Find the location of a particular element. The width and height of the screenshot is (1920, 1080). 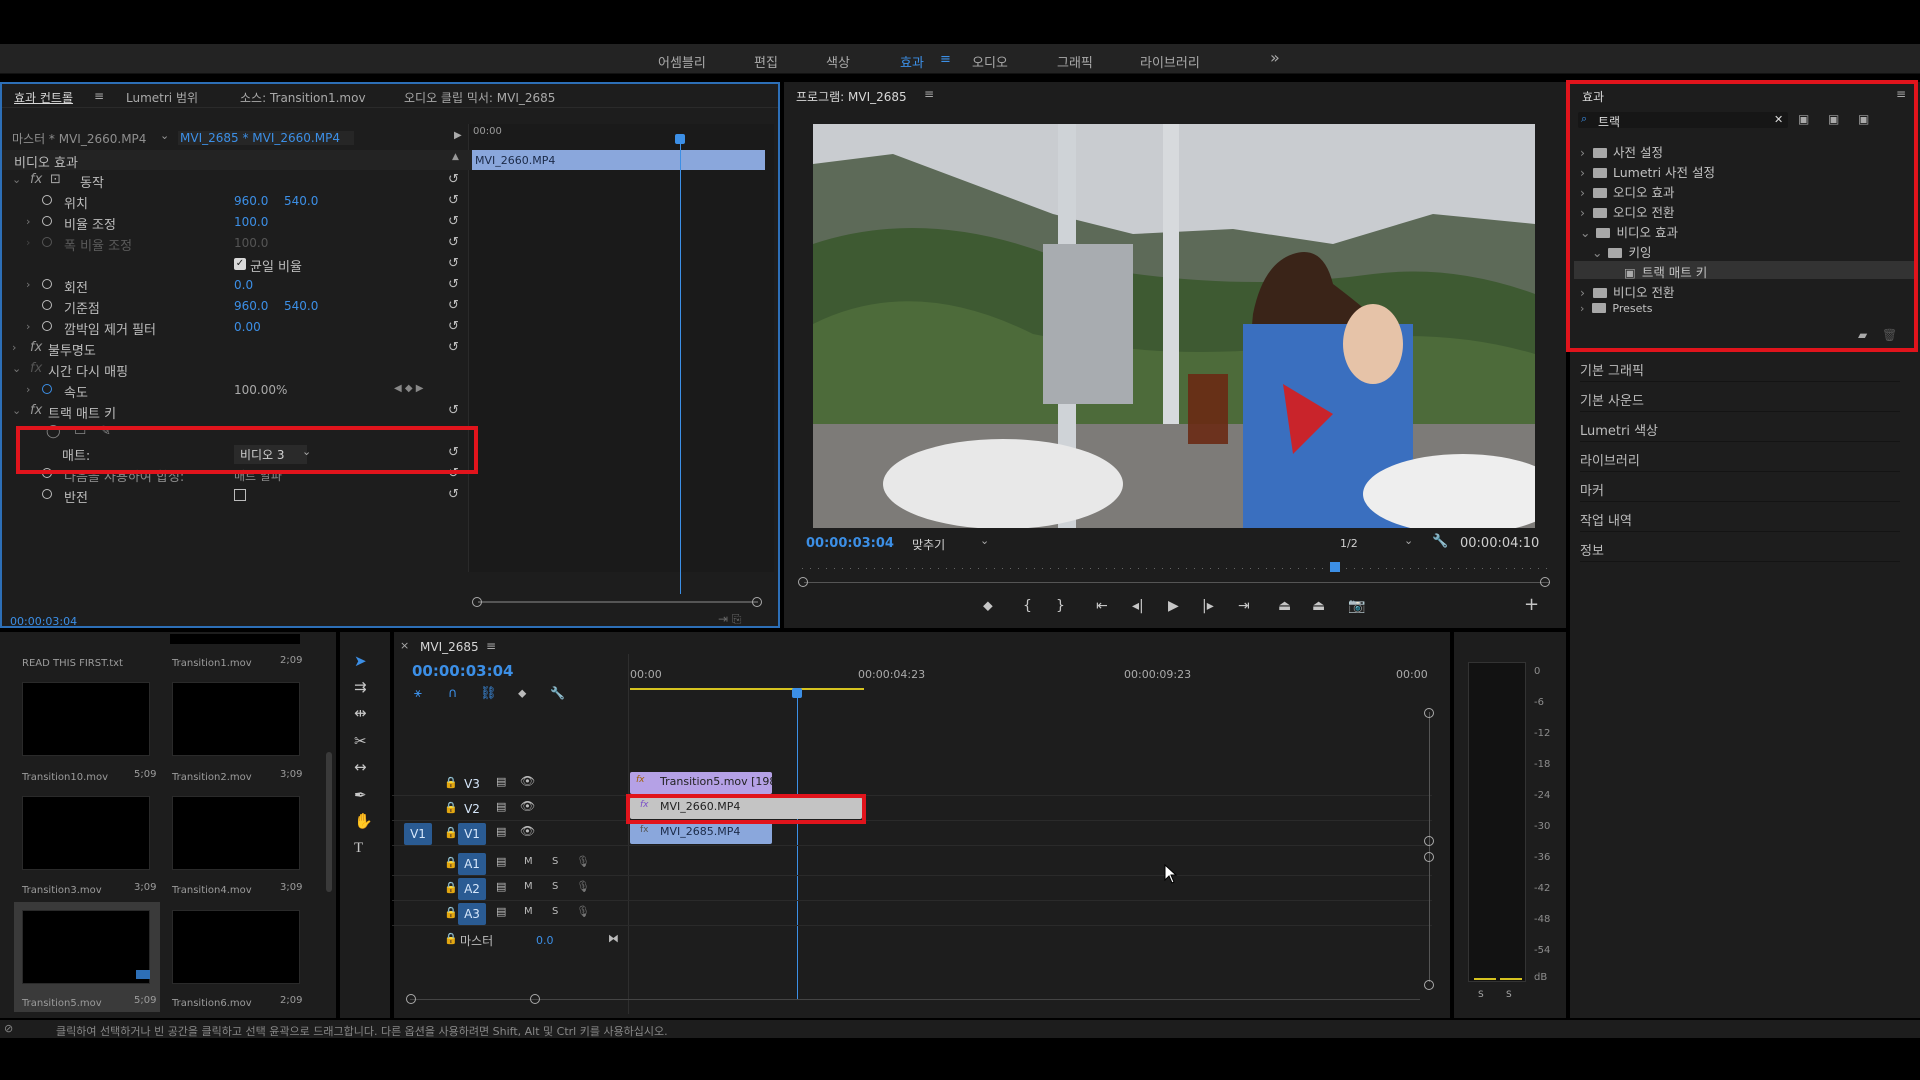

program-title: 프로그램: MVI_2685 is located at coordinates (851, 96).